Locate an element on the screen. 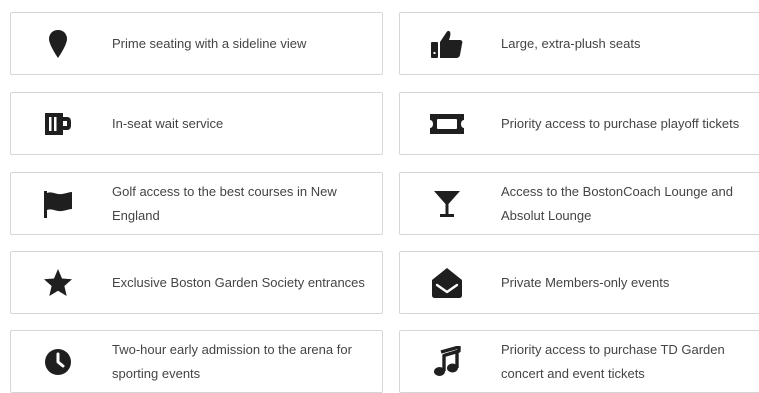 Image resolution: width=759 pixels, height=393 pixels. benefit-text: Private Members-only events is located at coordinates (585, 282).